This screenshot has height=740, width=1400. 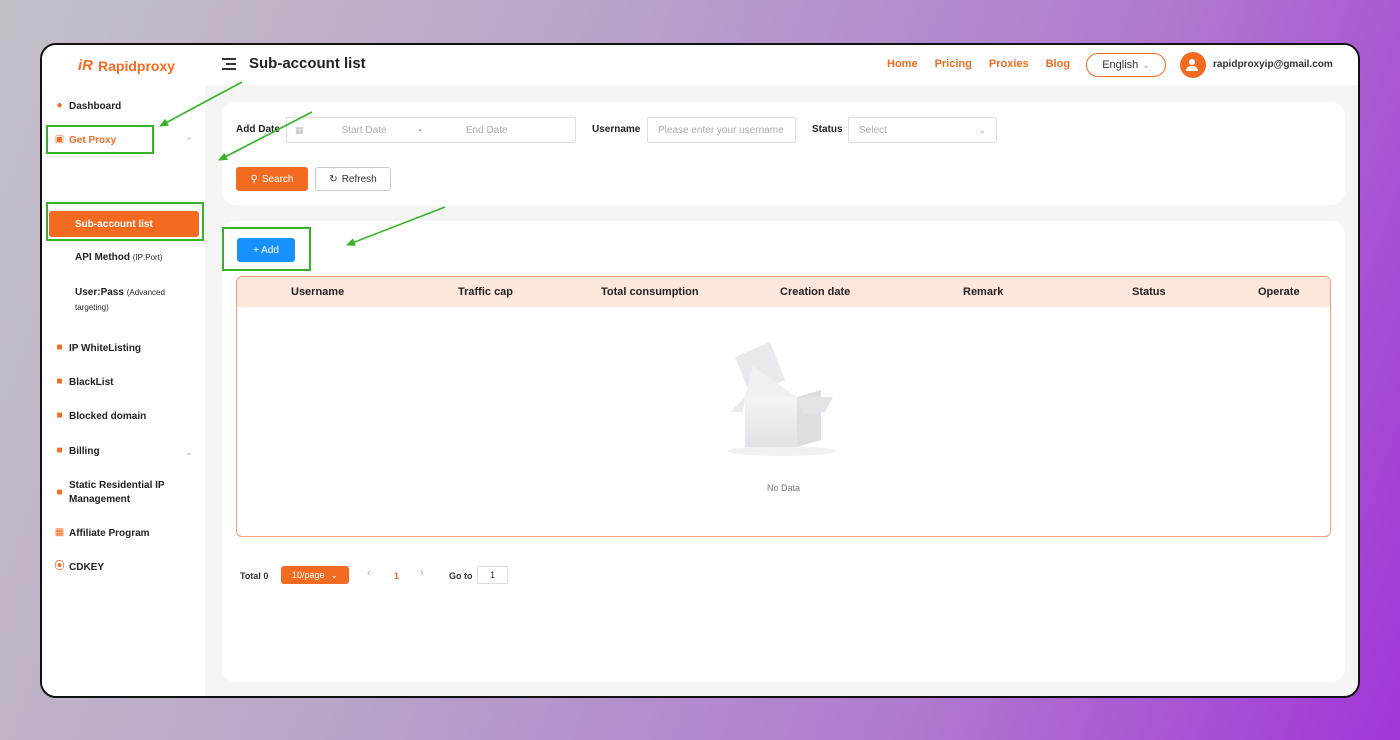 I want to click on sidebar-item-api-method: API Method (IP:Port), so click(x=119, y=257).